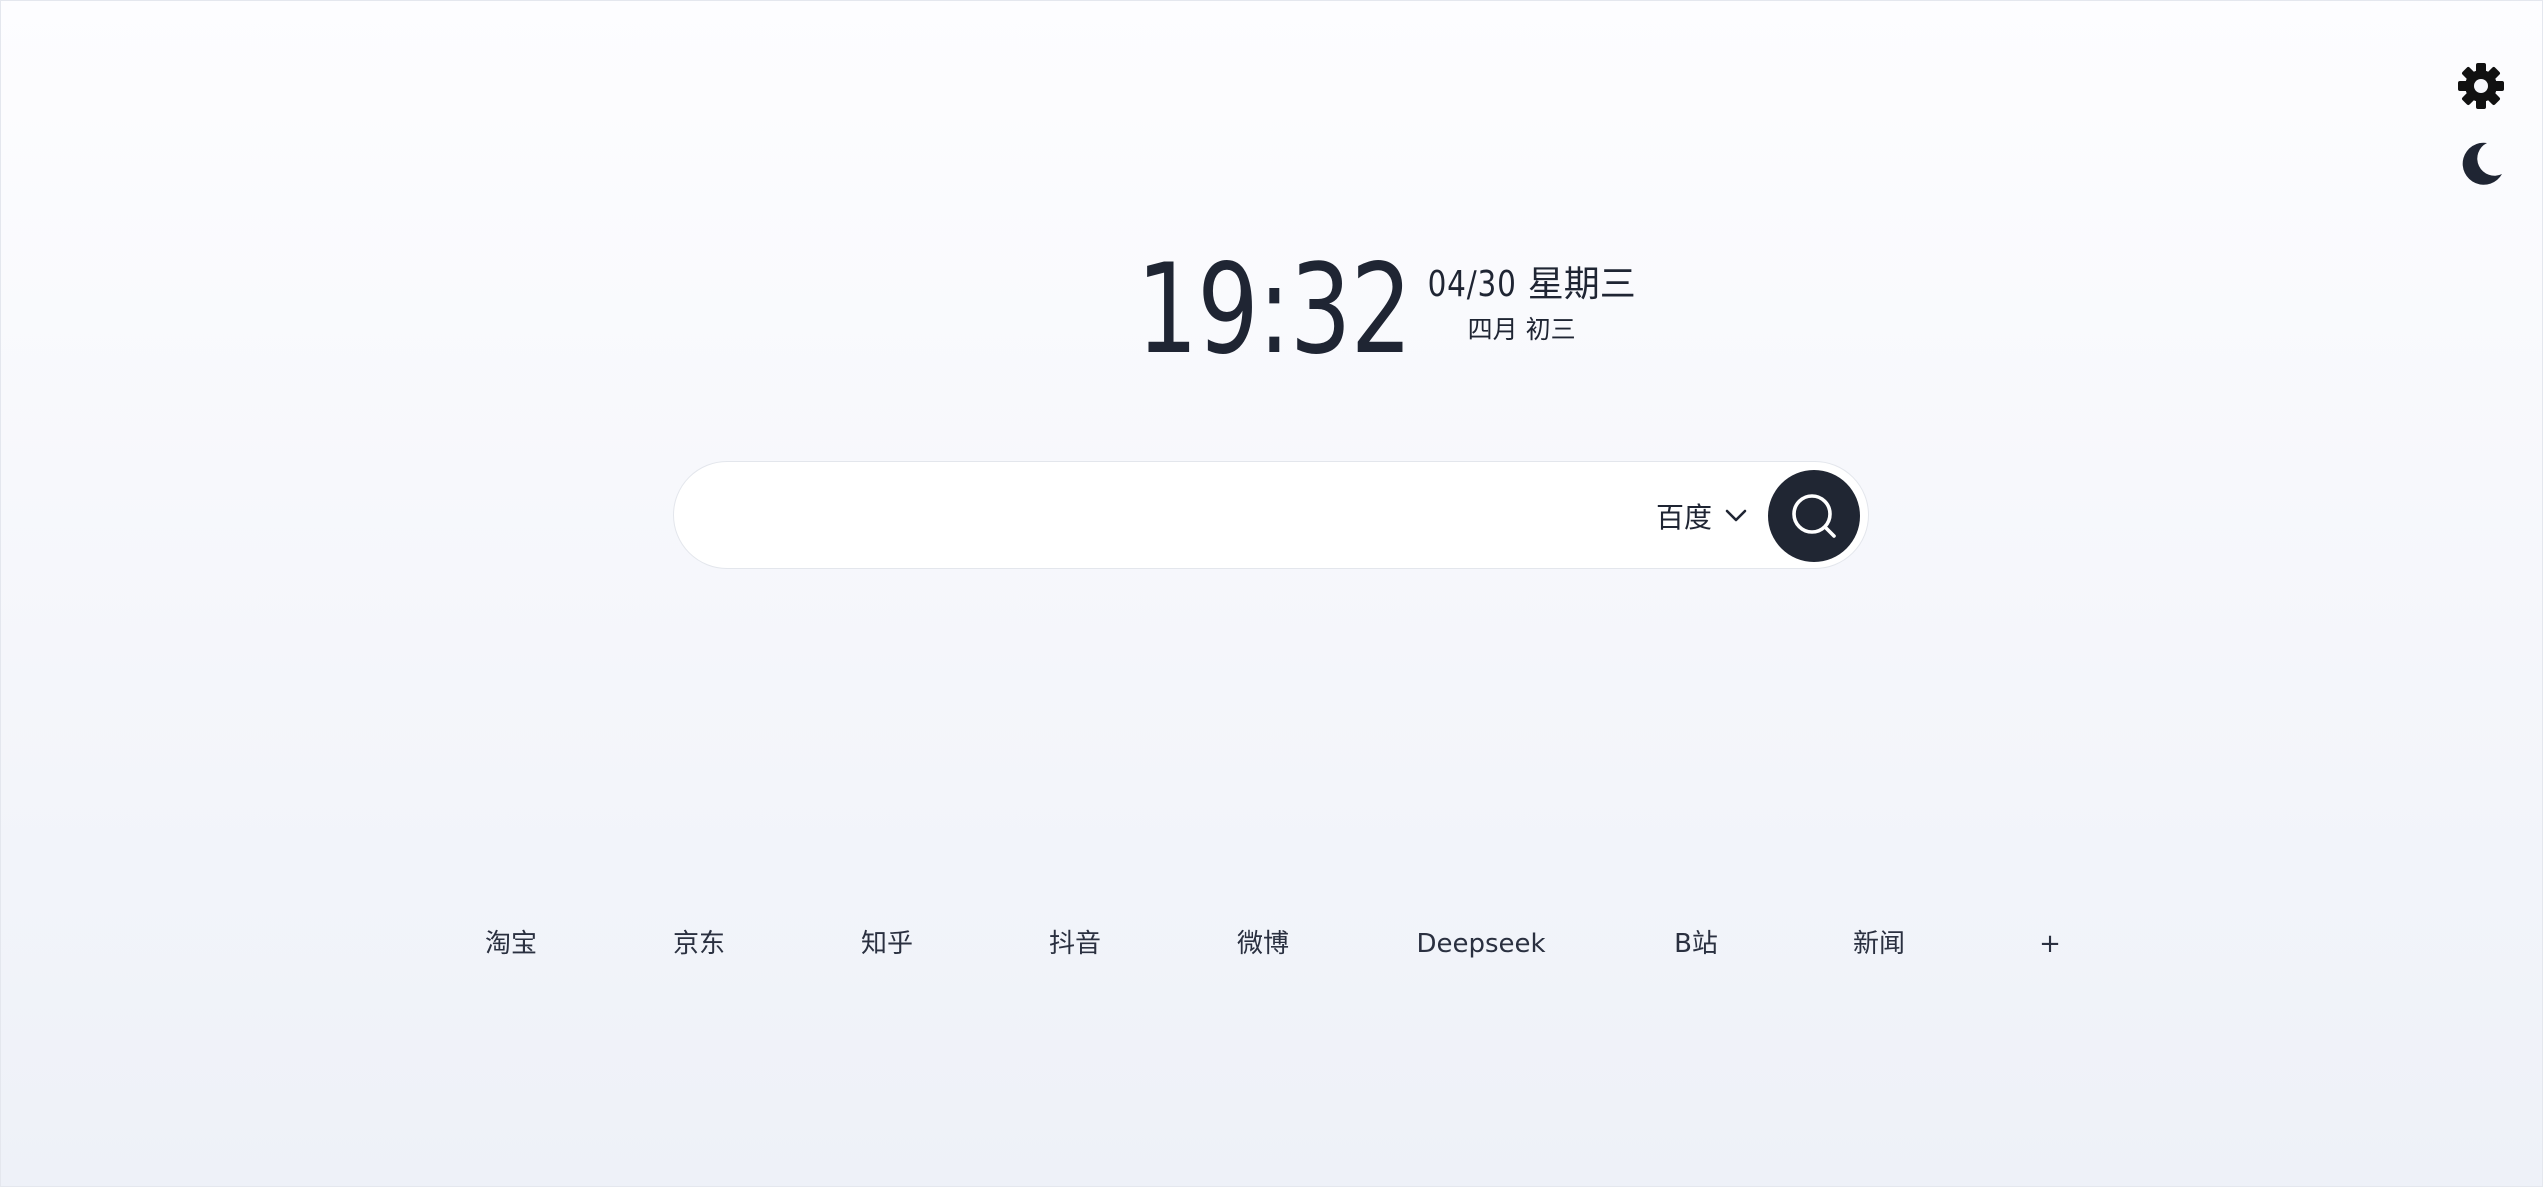 The height and width of the screenshot is (1187, 2543). What do you see at coordinates (1736, 515) in the screenshot?
I see `chevron-down-icon` at bounding box center [1736, 515].